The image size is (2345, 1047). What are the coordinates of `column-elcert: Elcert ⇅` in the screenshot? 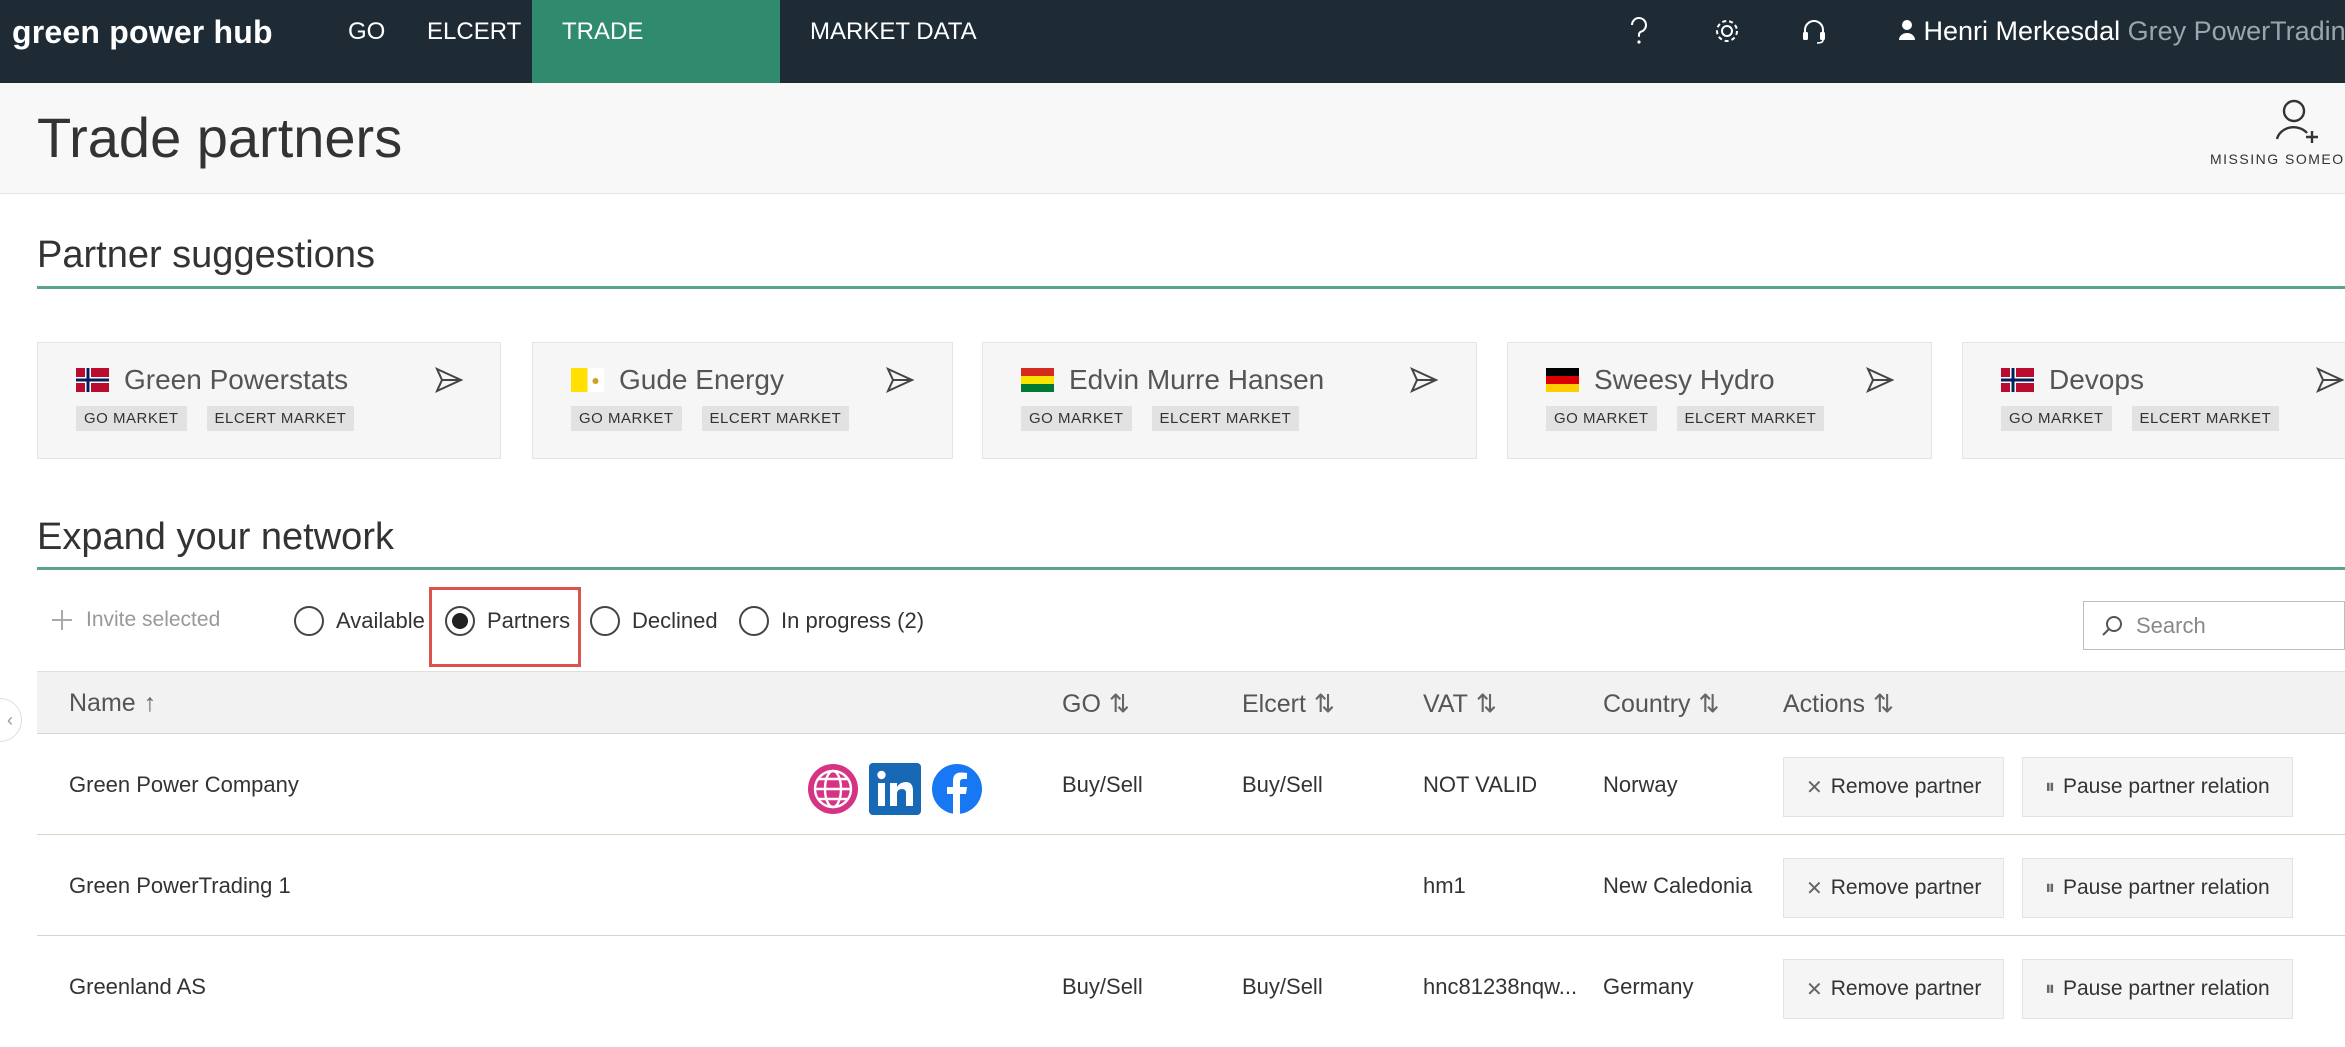 It's located at (1288, 704).